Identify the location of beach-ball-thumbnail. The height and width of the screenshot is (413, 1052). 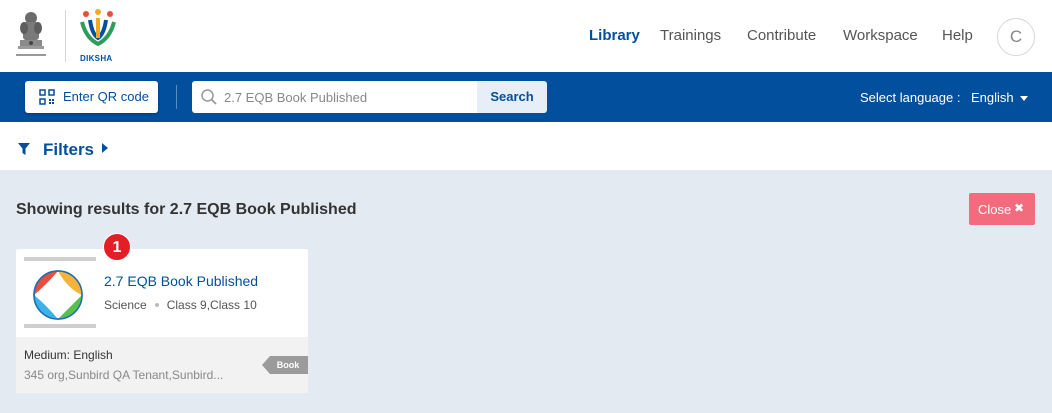
(58, 295).